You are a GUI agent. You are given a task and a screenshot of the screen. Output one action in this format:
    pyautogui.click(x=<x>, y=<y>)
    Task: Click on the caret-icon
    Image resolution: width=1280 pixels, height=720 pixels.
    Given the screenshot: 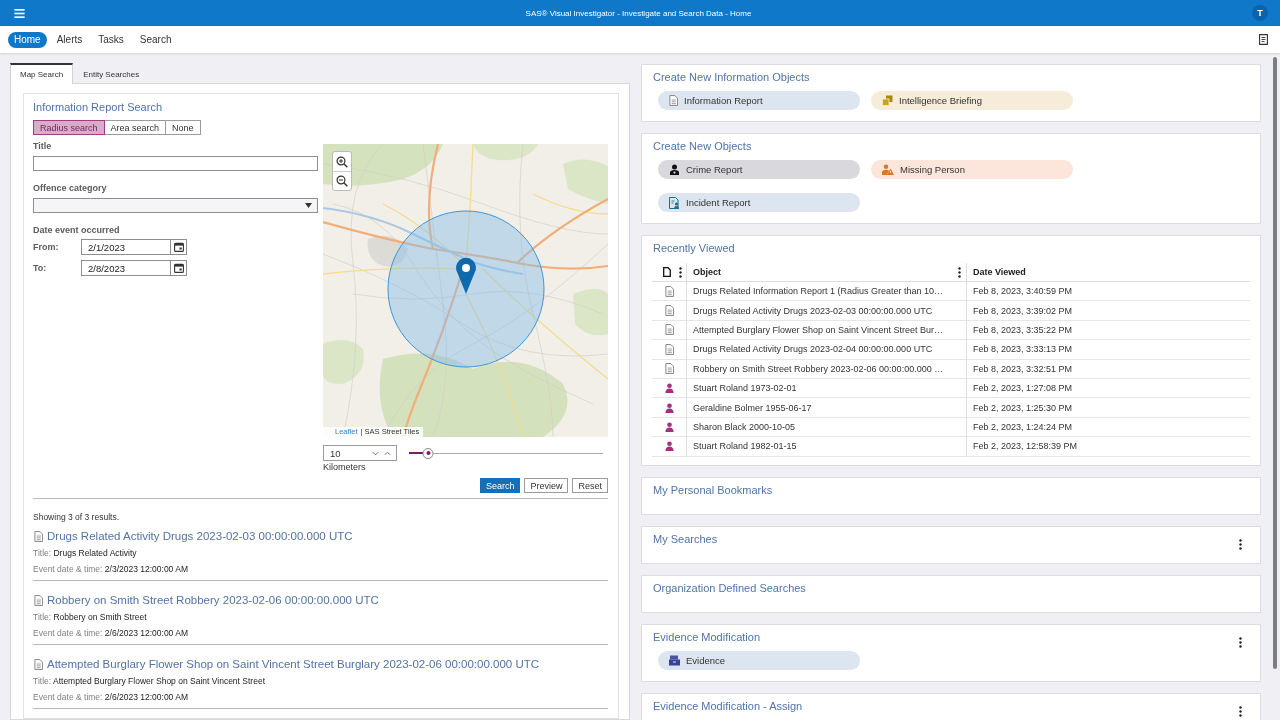 What is the action you would take?
    pyautogui.click(x=308, y=205)
    